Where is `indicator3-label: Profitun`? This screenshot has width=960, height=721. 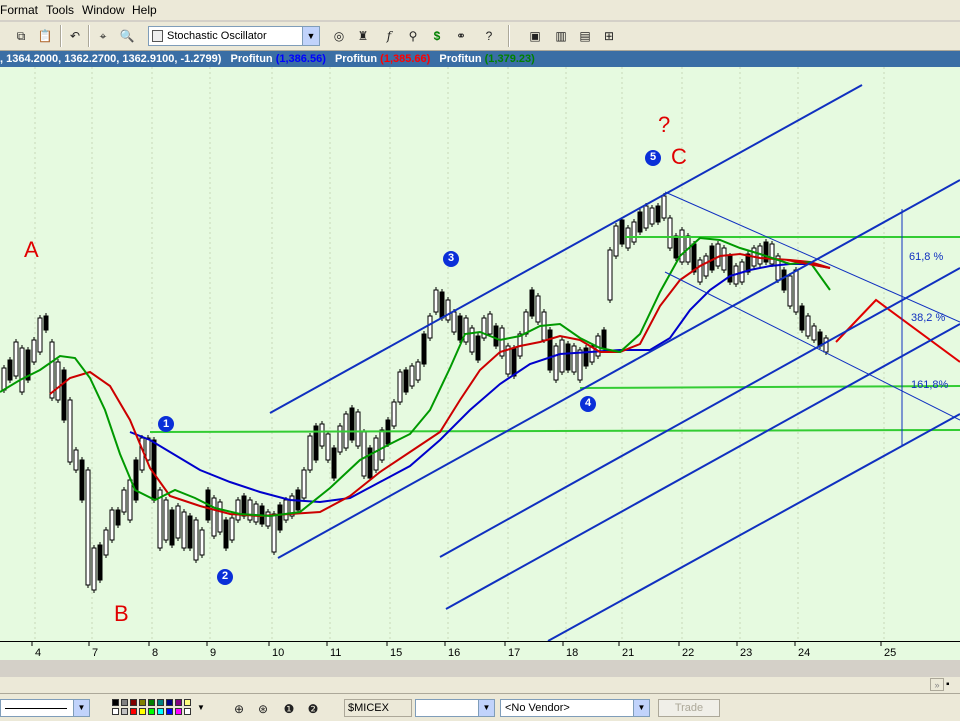 indicator3-label: Profitun is located at coordinates (460, 59).